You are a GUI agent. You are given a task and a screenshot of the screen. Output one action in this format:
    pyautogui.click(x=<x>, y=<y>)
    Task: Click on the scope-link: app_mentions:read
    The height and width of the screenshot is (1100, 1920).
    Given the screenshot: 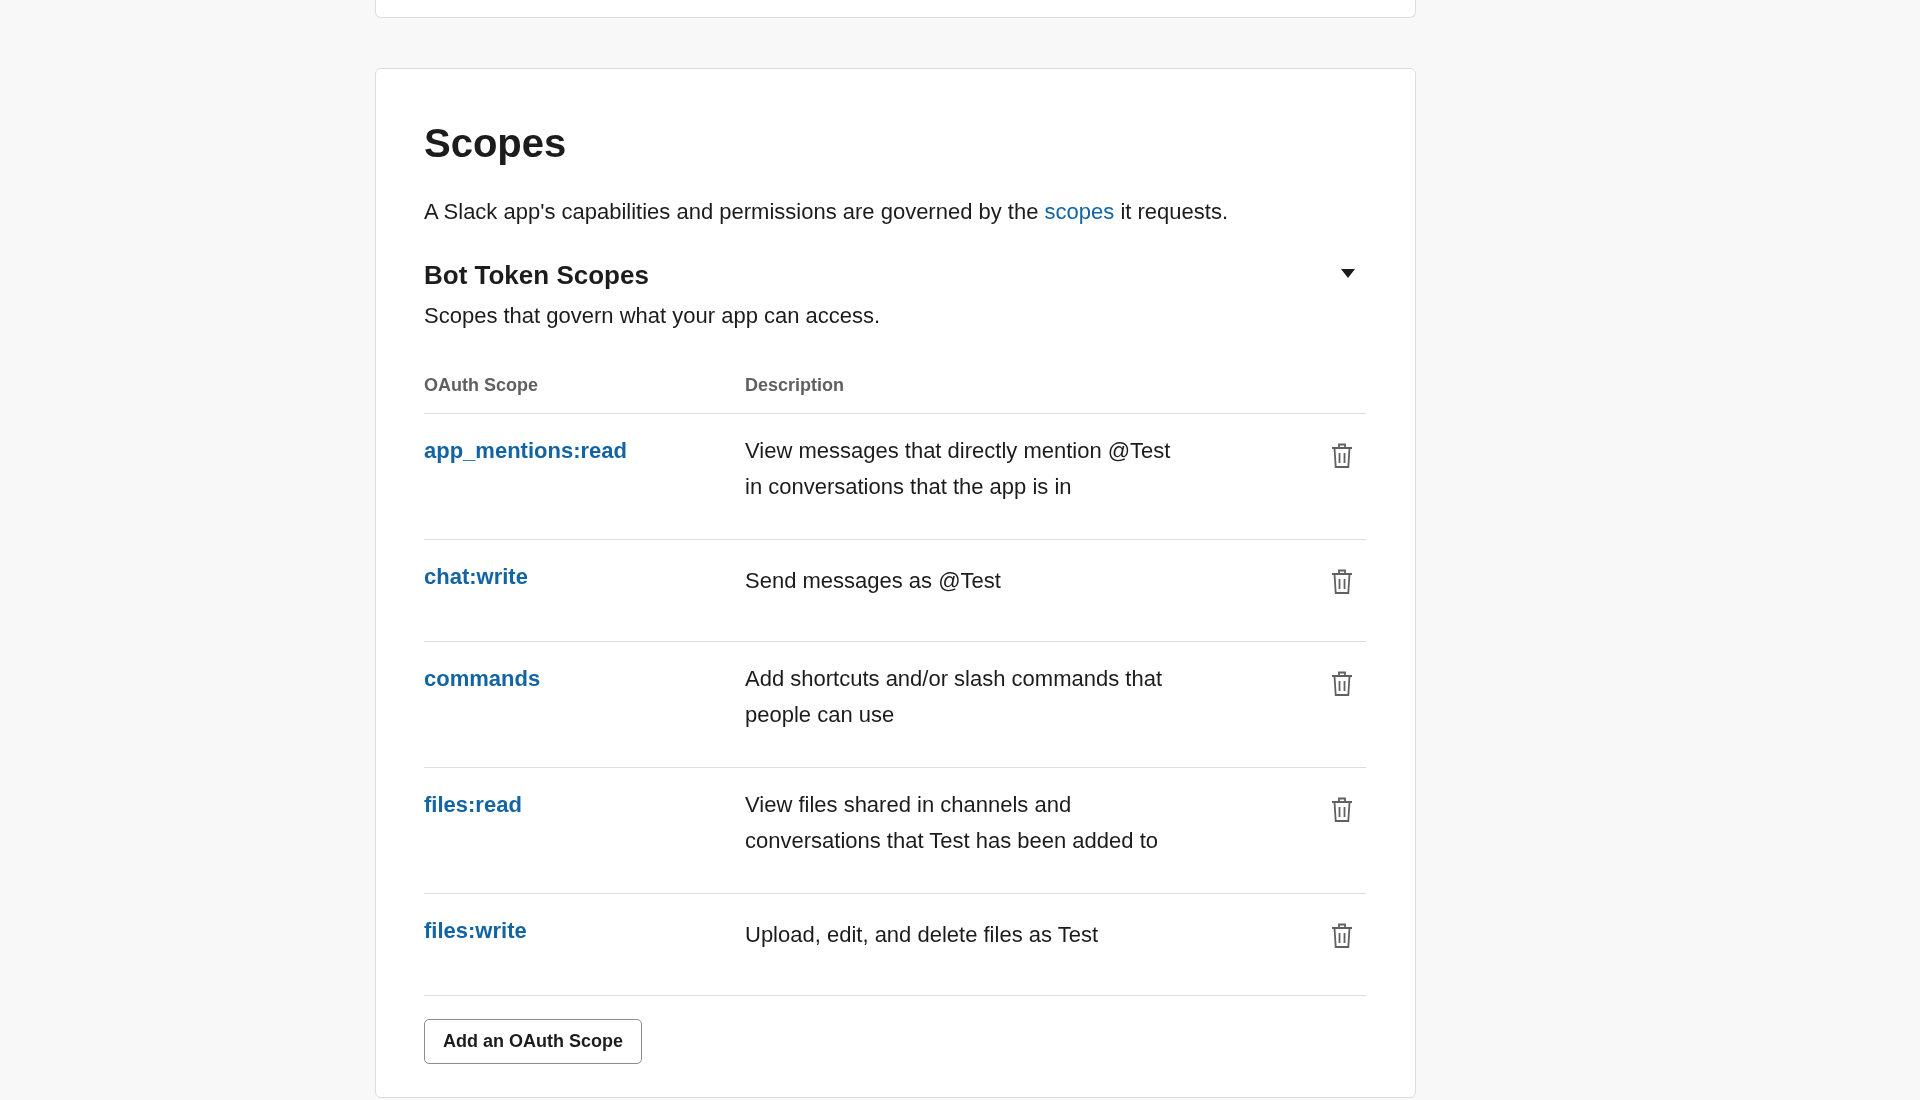 What is the action you would take?
    pyautogui.click(x=525, y=451)
    